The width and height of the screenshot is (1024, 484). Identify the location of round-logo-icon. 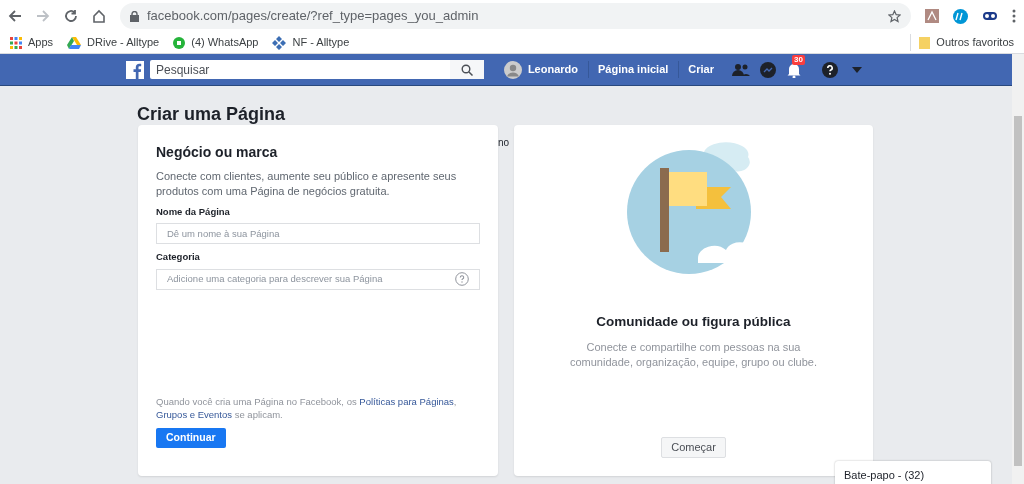
(960, 16).